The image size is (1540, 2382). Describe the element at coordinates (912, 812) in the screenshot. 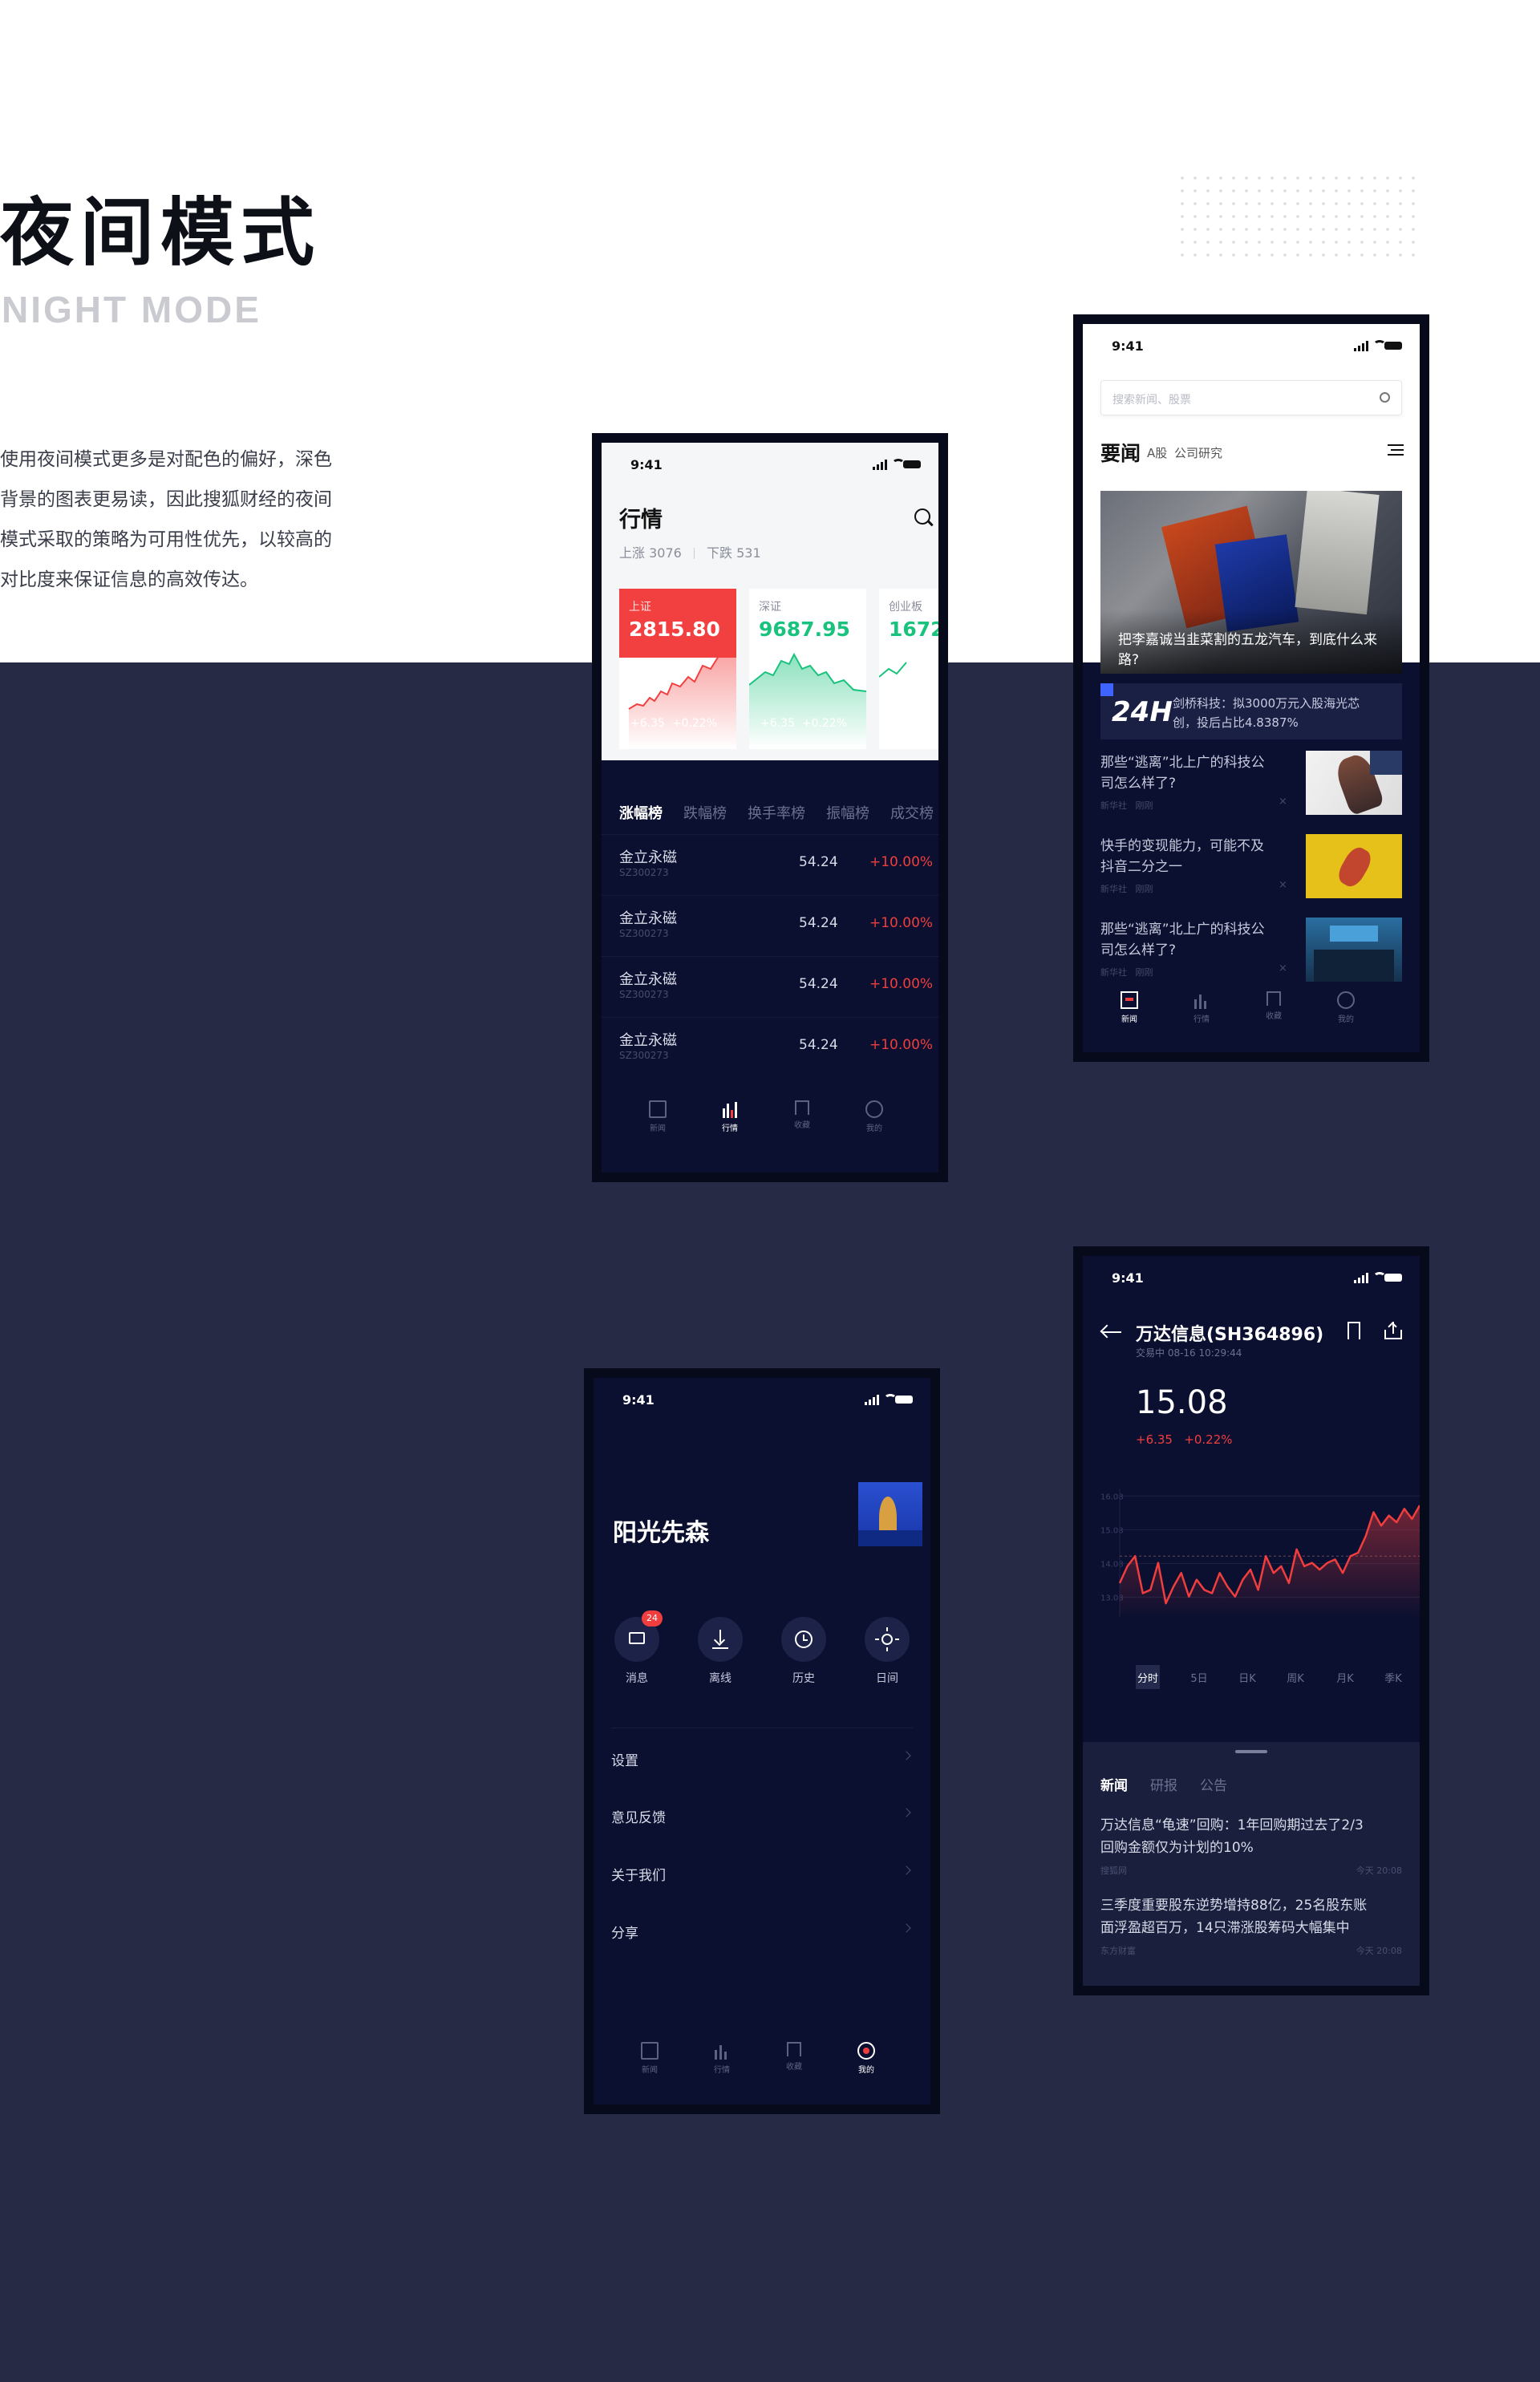

I see `tab-volume: 成交榜` at that location.